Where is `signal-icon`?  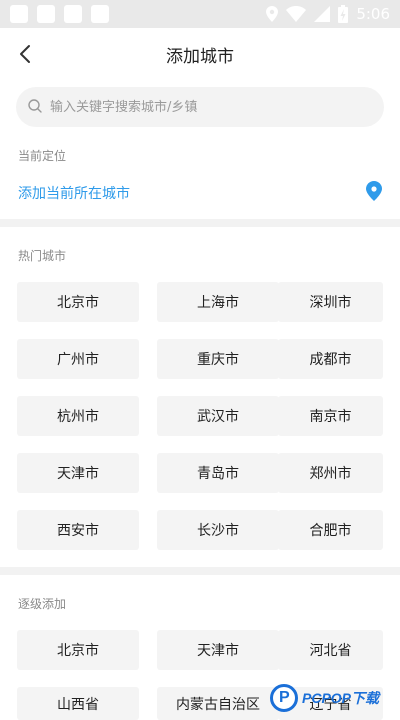 signal-icon is located at coordinates (322, 14).